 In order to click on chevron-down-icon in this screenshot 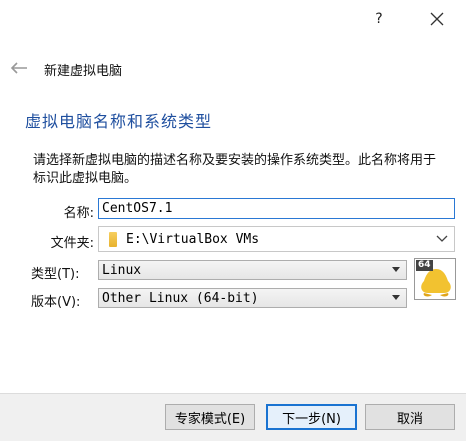, I will do `click(442, 238)`.